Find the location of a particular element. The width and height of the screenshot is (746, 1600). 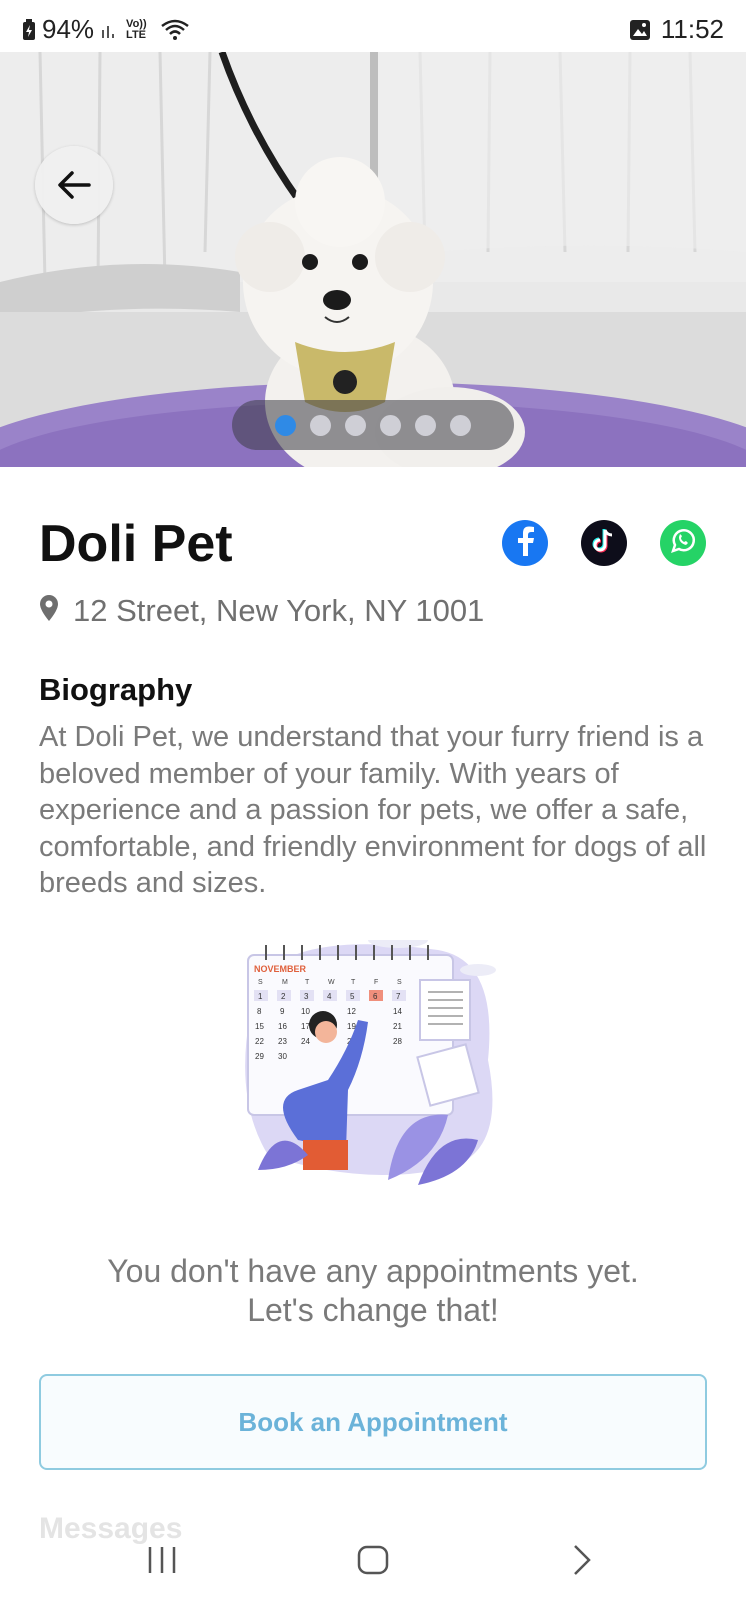

biography-heading: Biography is located at coordinates (116, 689).